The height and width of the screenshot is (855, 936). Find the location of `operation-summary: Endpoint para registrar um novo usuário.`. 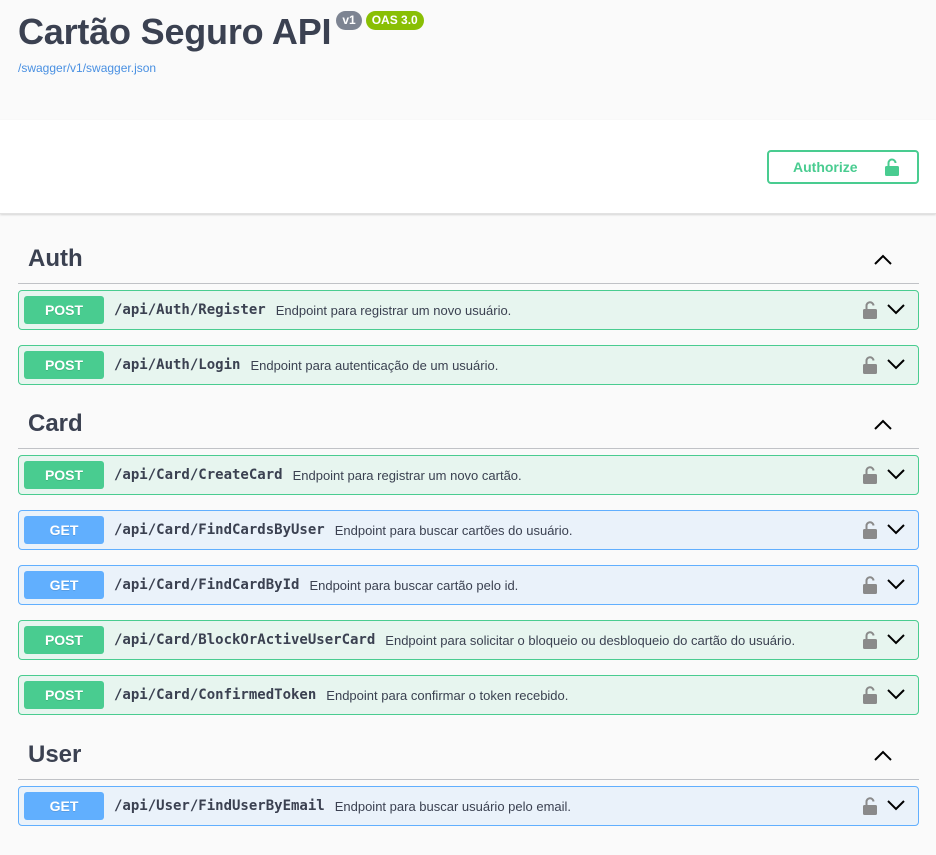

operation-summary: Endpoint para registrar um novo usuário. is located at coordinates (393, 310).